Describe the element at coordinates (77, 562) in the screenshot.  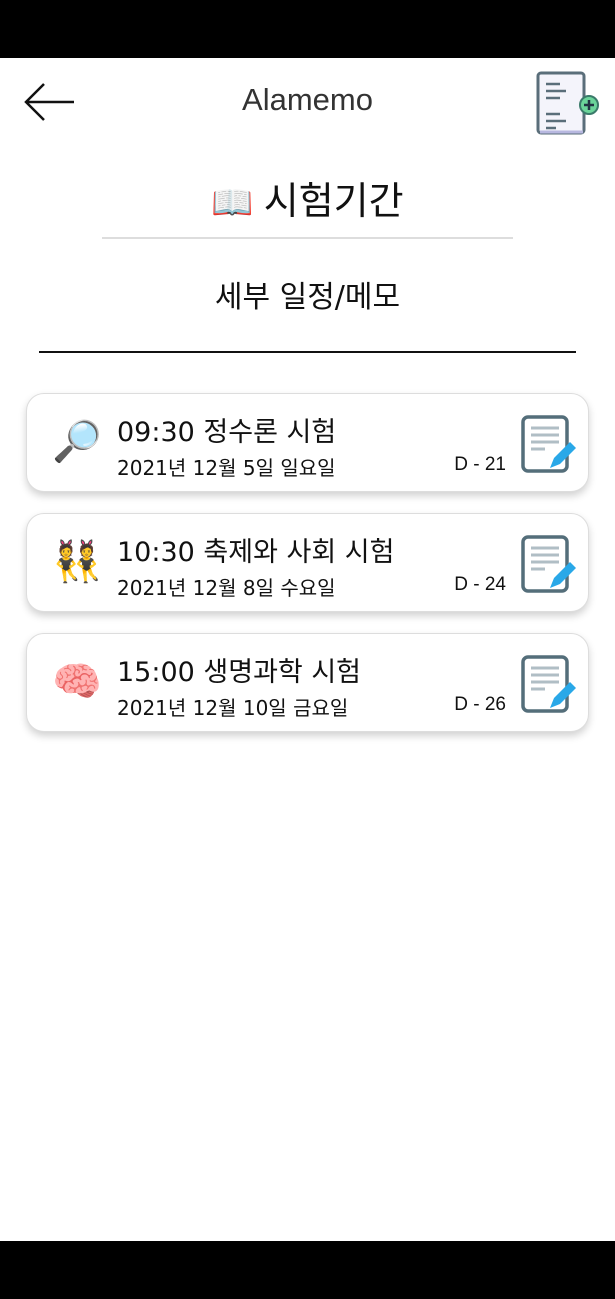
I see `dancers-icon: 👯` at that location.